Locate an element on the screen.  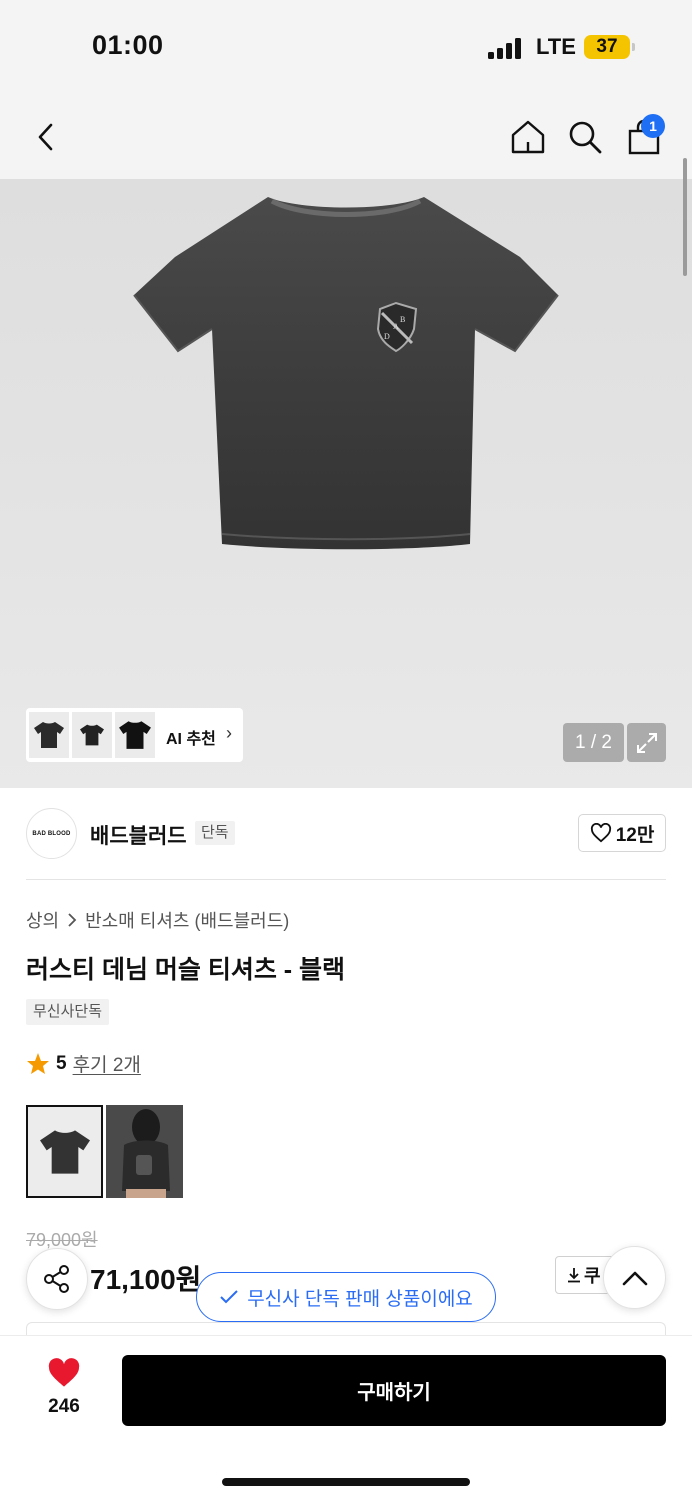
rating-score: 5 is located at coordinates (61, 1063).